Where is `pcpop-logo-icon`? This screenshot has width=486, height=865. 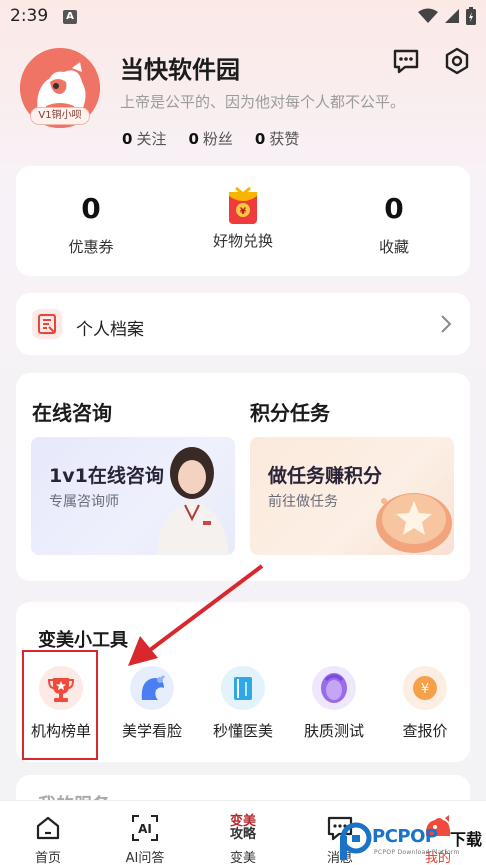
pcpop-logo-icon is located at coordinates (356, 841).